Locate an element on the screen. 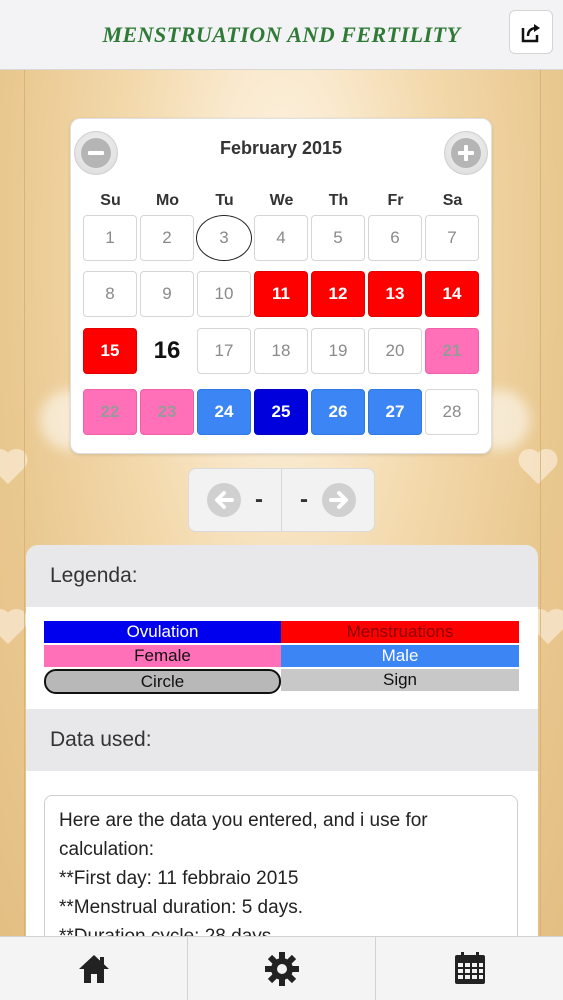 Image resolution: width=563 pixels, height=1000 pixels. tab-calendar is located at coordinates (469, 968).